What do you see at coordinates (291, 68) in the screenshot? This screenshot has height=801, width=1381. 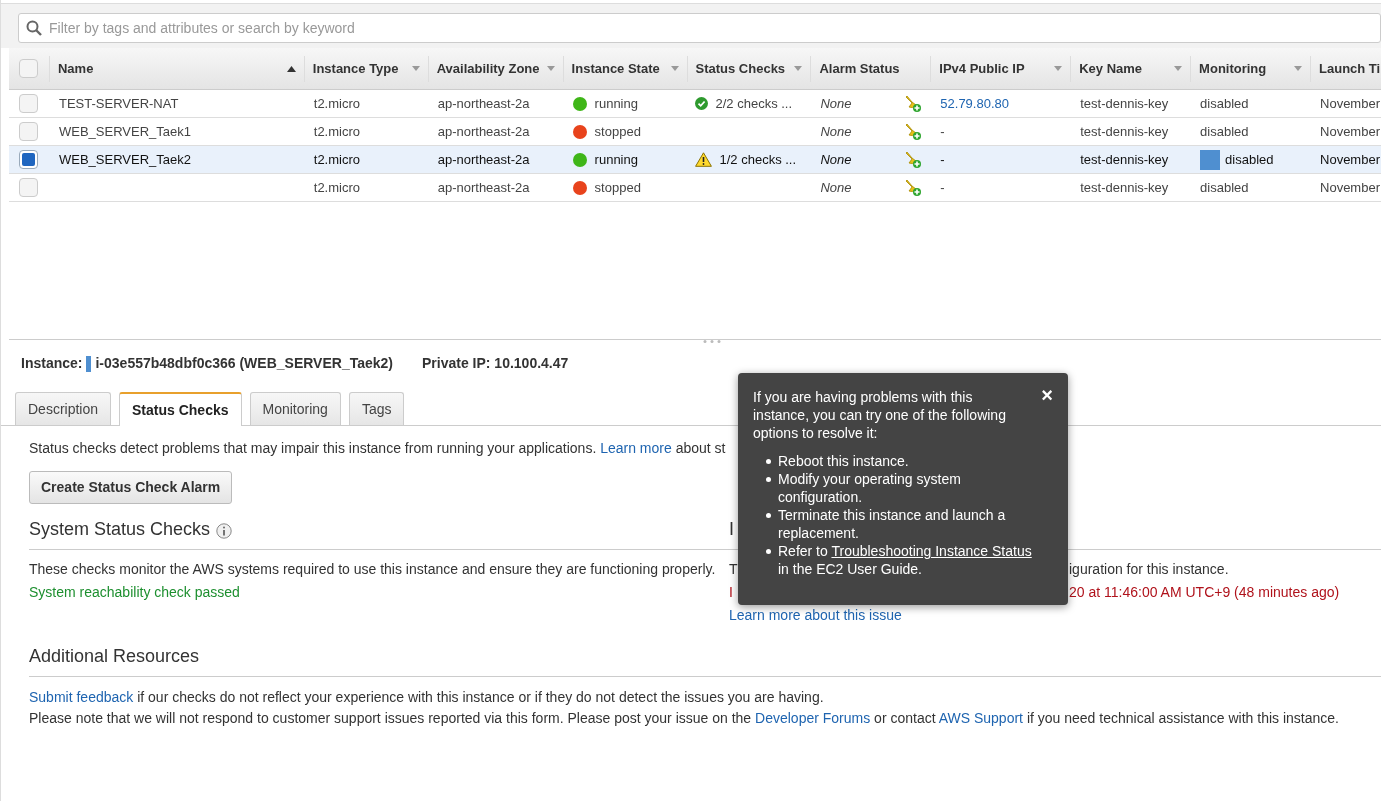 I see `sort-up-icon` at bounding box center [291, 68].